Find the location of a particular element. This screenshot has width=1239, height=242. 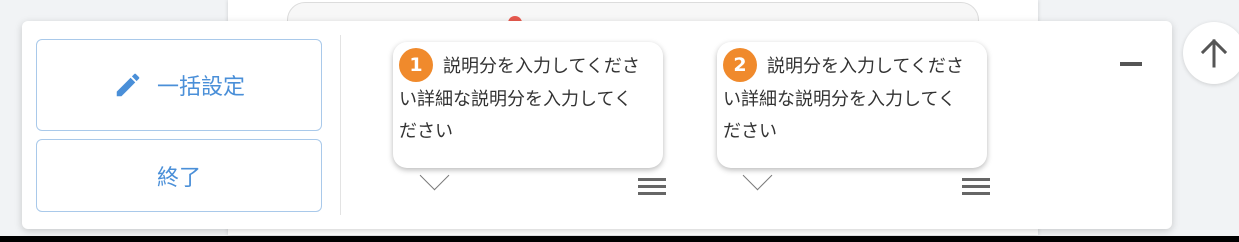

step-number-badge: 1 is located at coordinates (416, 65).